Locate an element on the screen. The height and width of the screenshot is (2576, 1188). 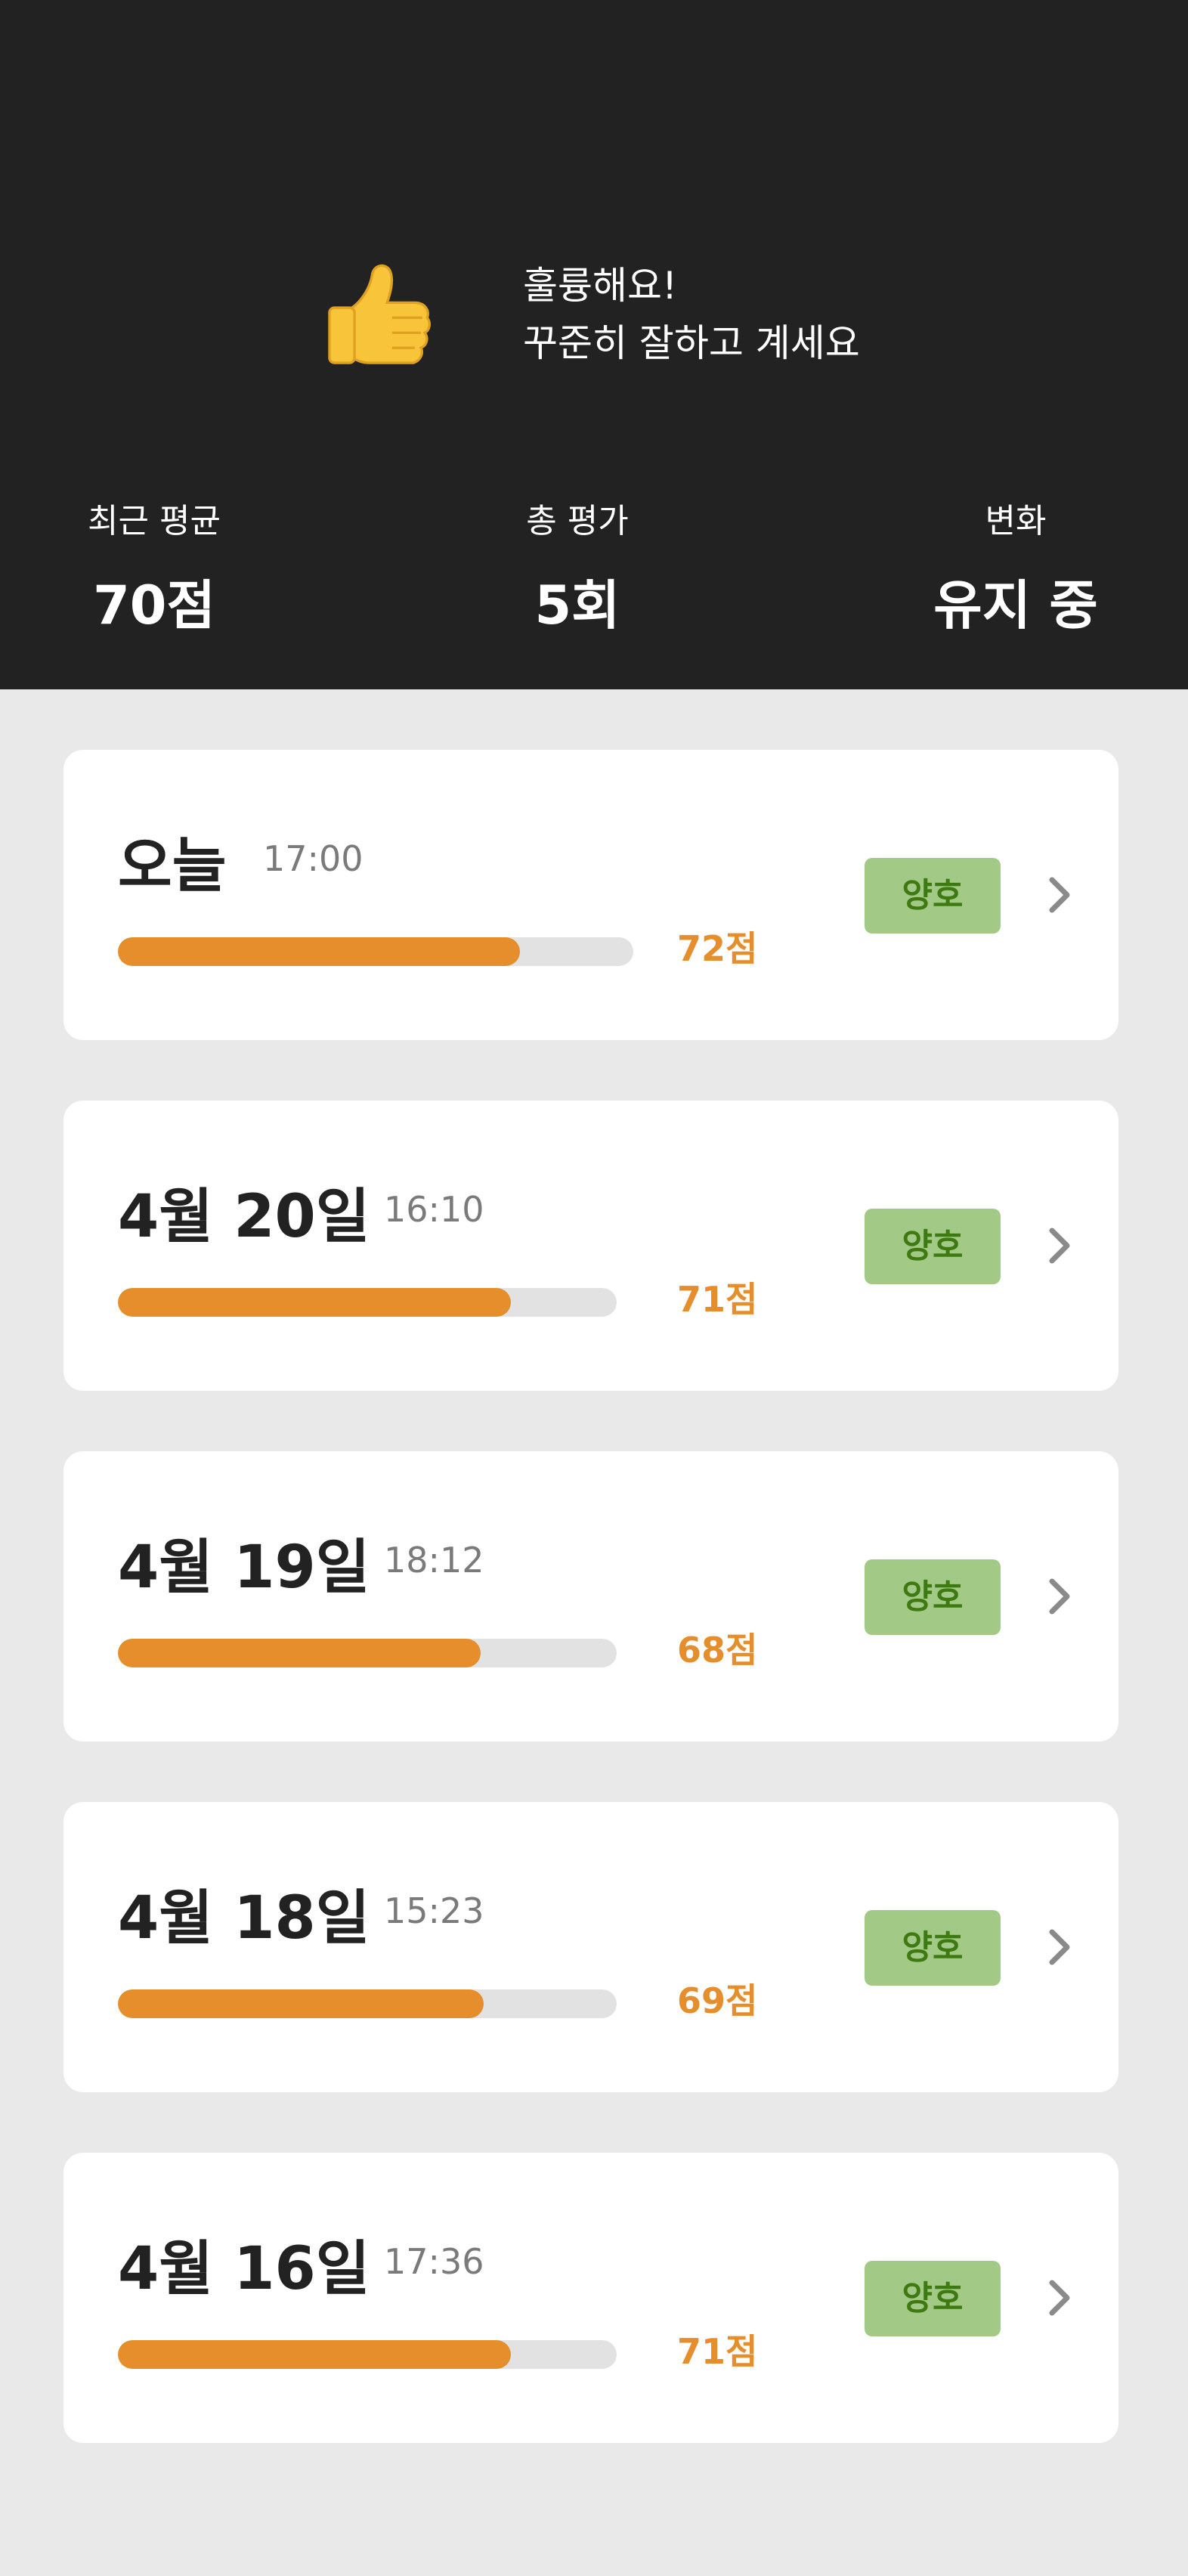
record-score: 72점 is located at coordinates (718, 948).